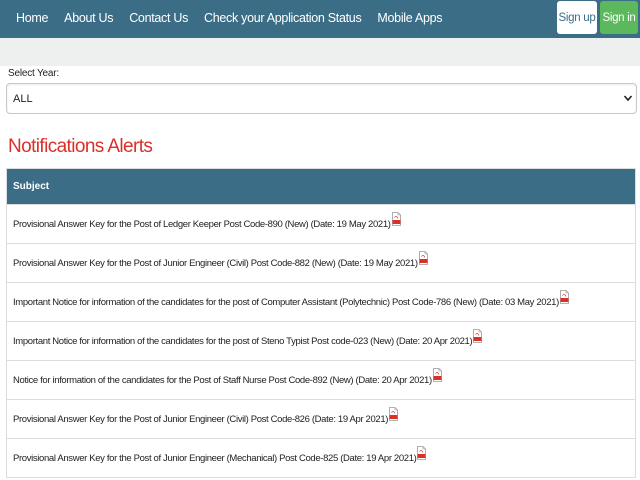  Describe the element at coordinates (619, 17) in the screenshot. I see `signin-button: Sign in` at that location.